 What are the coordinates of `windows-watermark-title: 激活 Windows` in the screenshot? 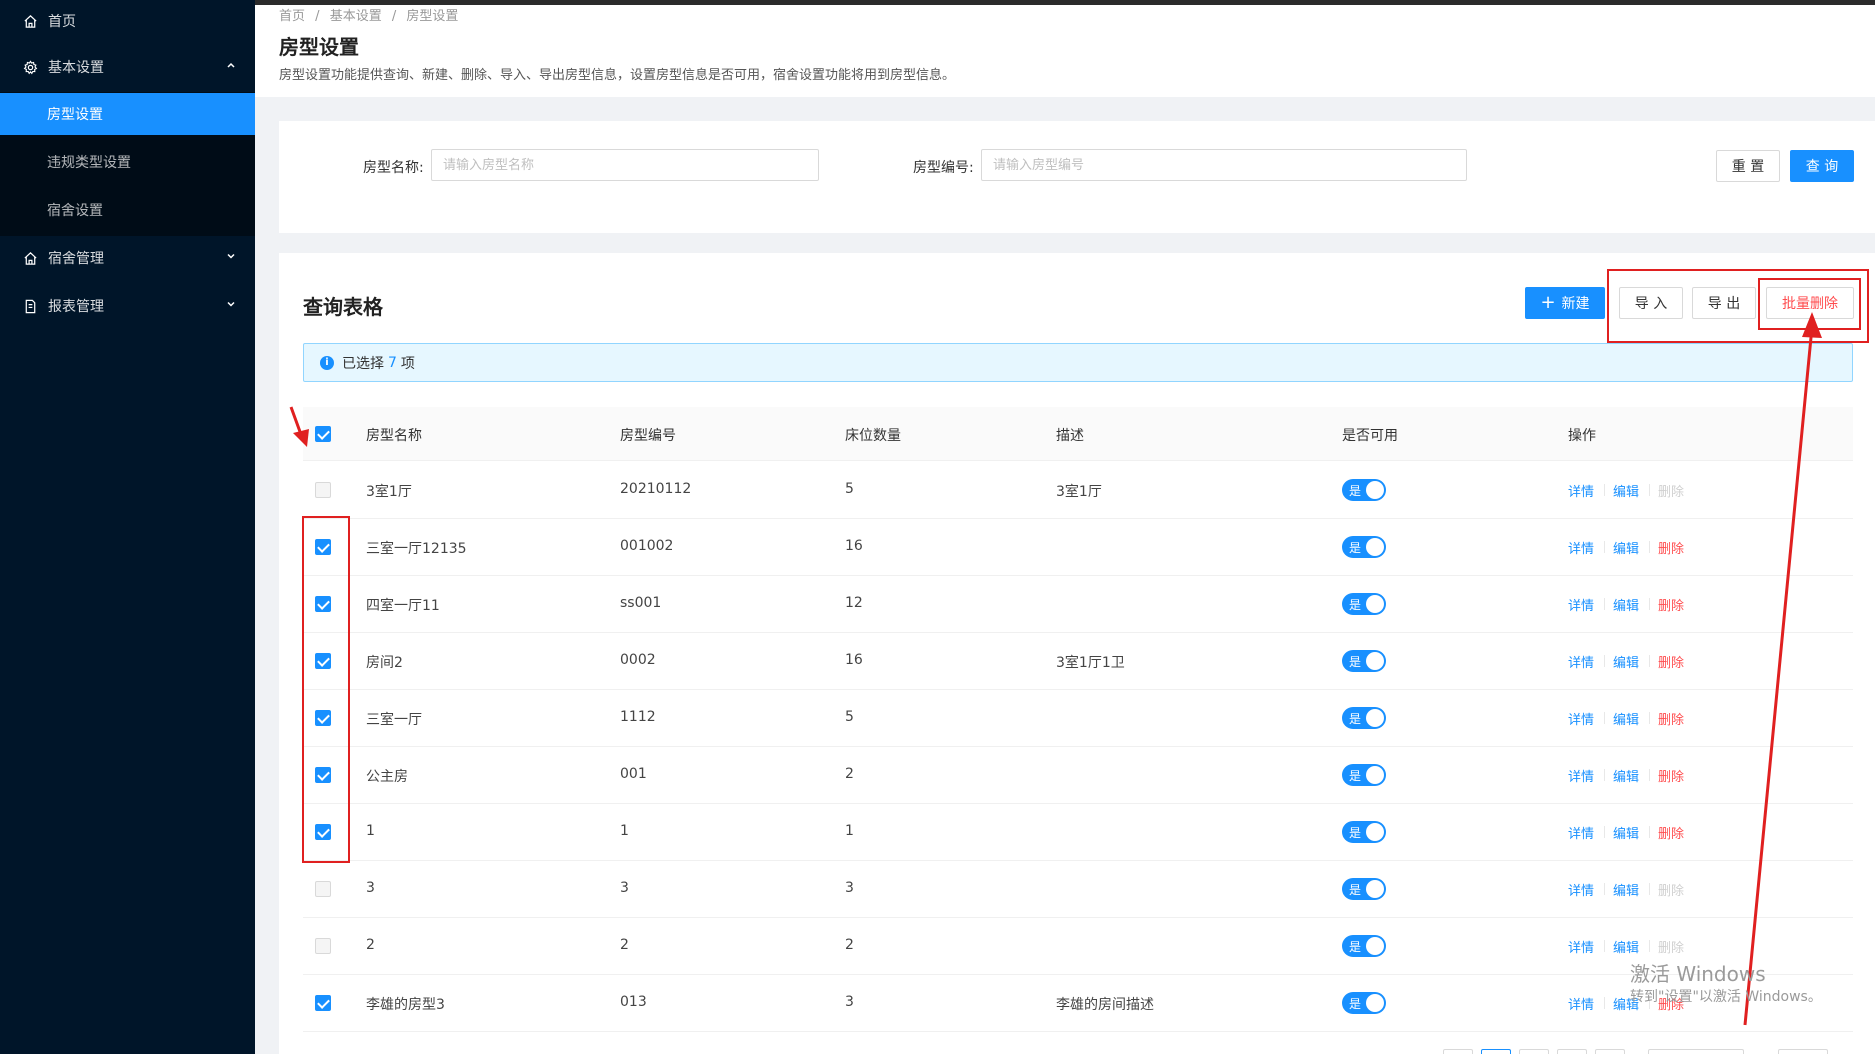 It's located at (1698, 974).